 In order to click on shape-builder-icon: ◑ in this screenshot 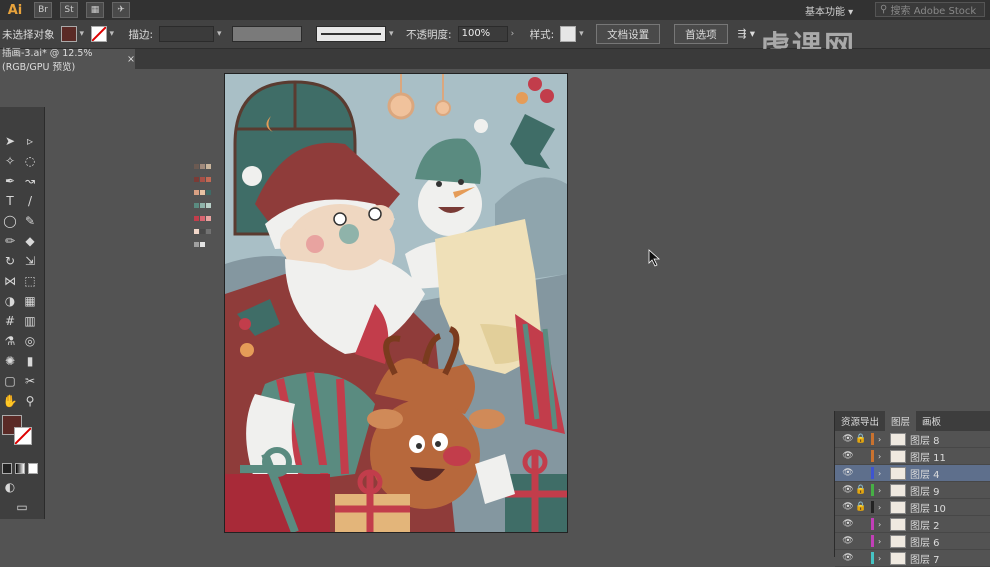, I will do `click(10, 301)`.